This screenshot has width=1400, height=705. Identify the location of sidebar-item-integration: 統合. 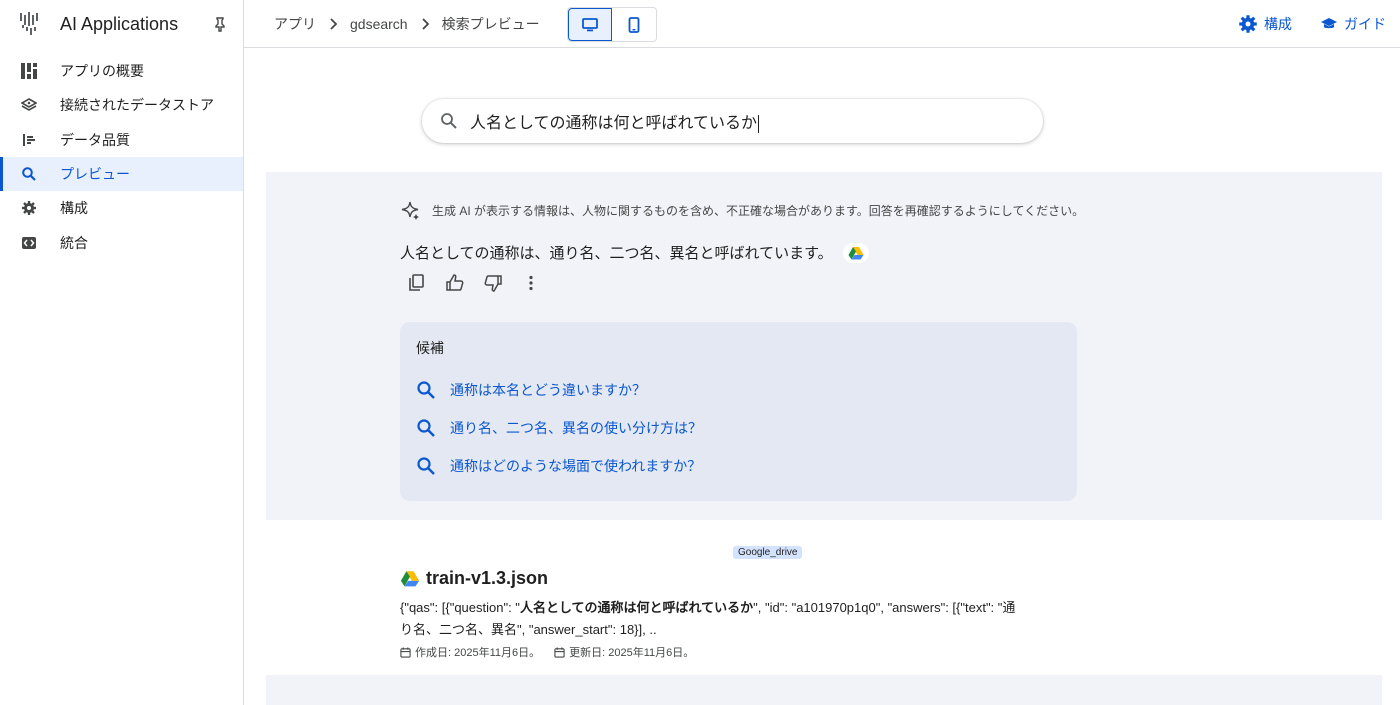
(121, 242).